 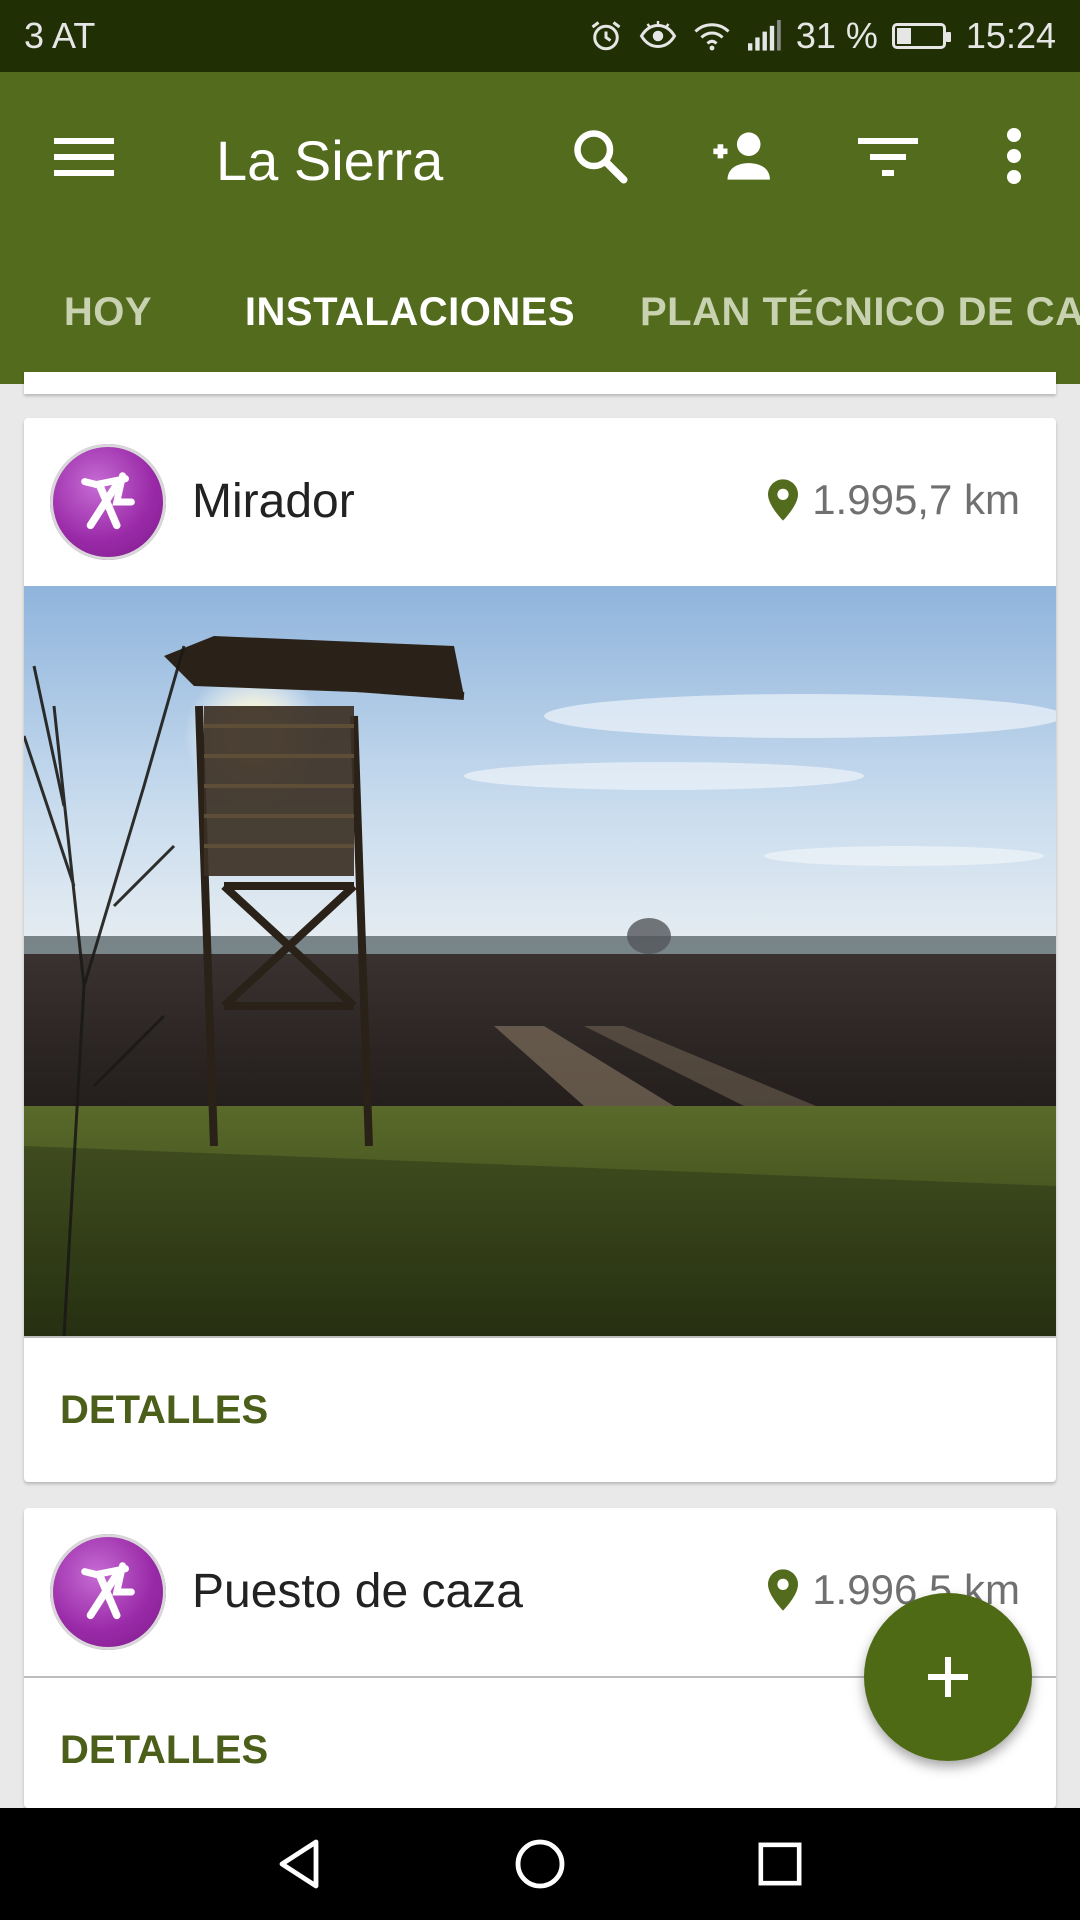 What do you see at coordinates (540, 383) in the screenshot?
I see `previous-card-edge` at bounding box center [540, 383].